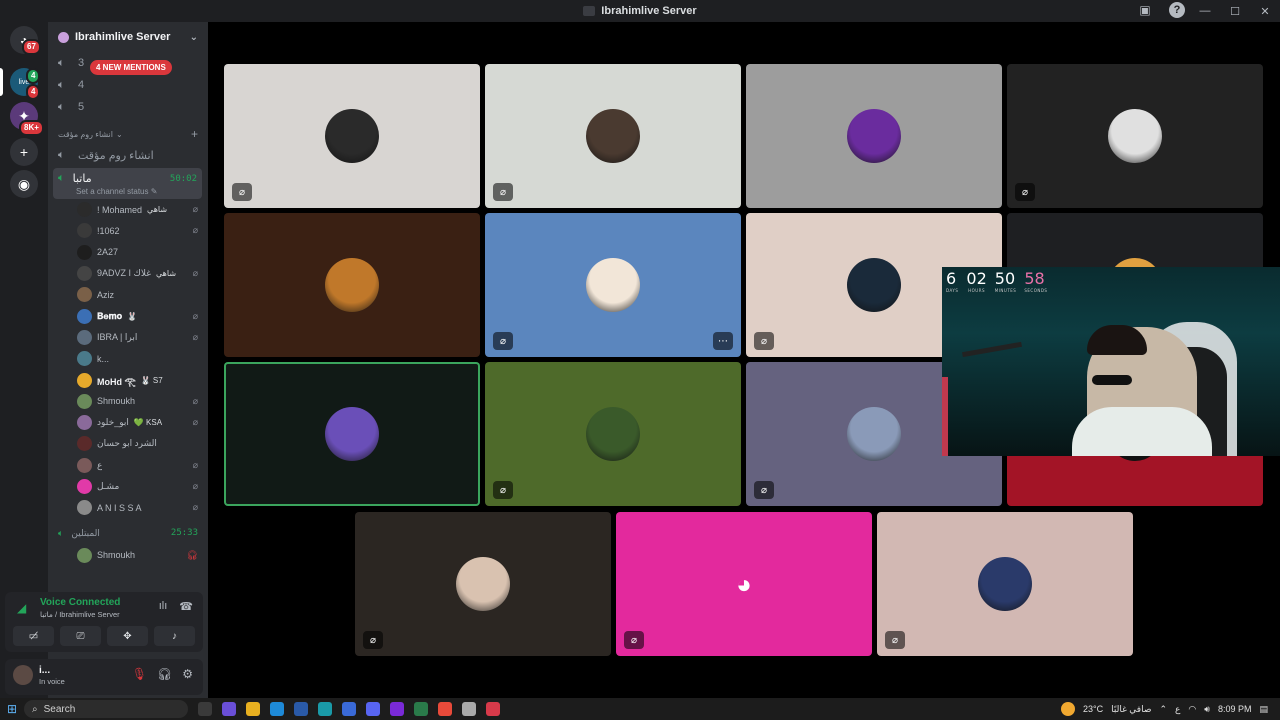 Image resolution: width=1280 pixels, height=720 pixels. What do you see at coordinates (1265, 11) in the screenshot?
I see `close-button: ✕` at bounding box center [1265, 11].